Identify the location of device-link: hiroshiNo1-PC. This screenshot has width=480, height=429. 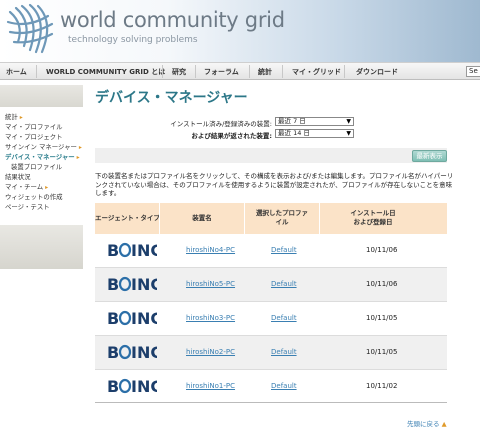
(210, 386).